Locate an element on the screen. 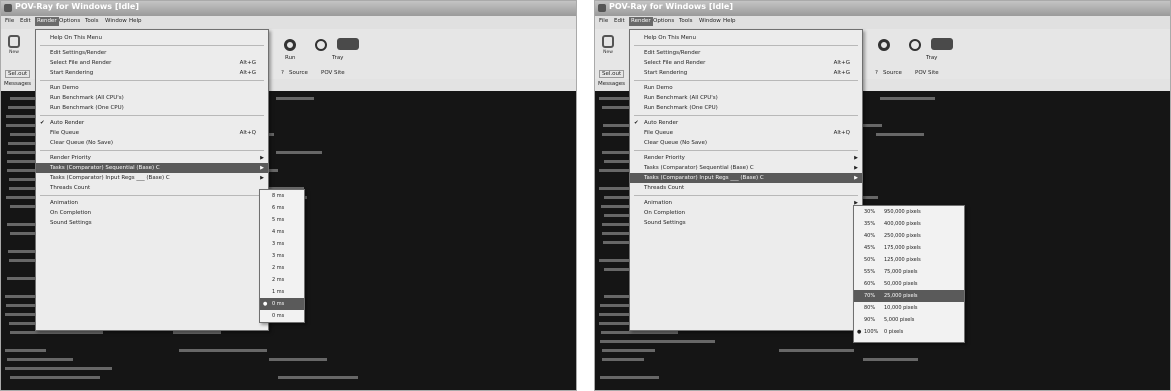  menu-item-label: Run Benchmark (All CPU's) is located at coordinates (87, 98).